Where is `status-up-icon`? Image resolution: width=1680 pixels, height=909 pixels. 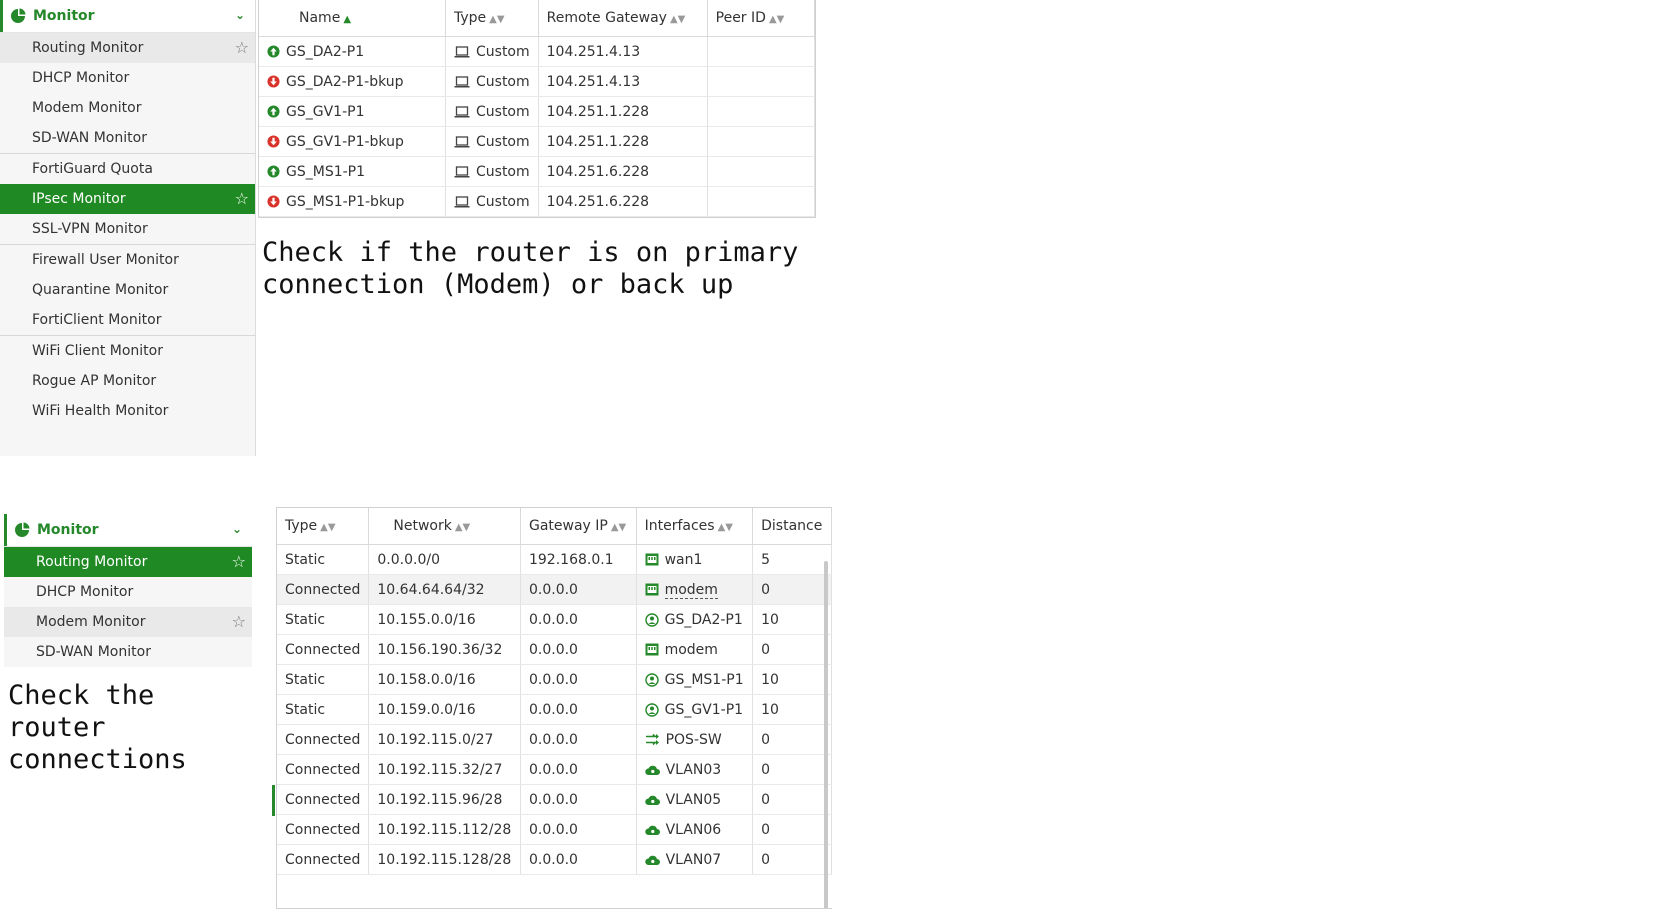 status-up-icon is located at coordinates (273, 171).